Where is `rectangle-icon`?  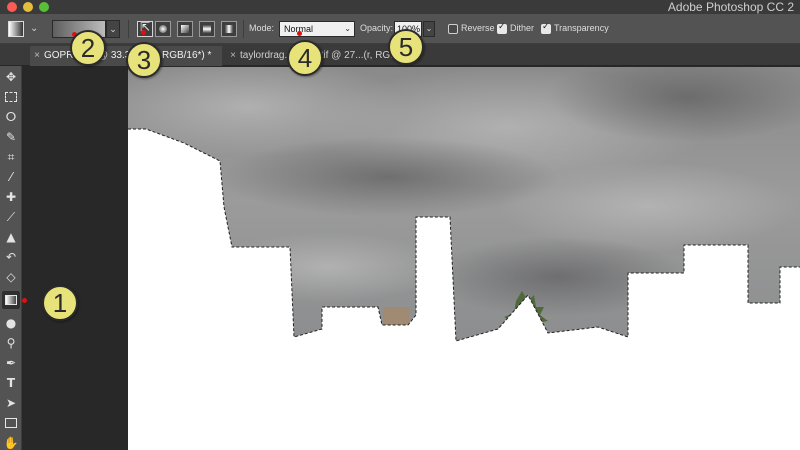
rectangle-icon is located at coordinates (11, 423).